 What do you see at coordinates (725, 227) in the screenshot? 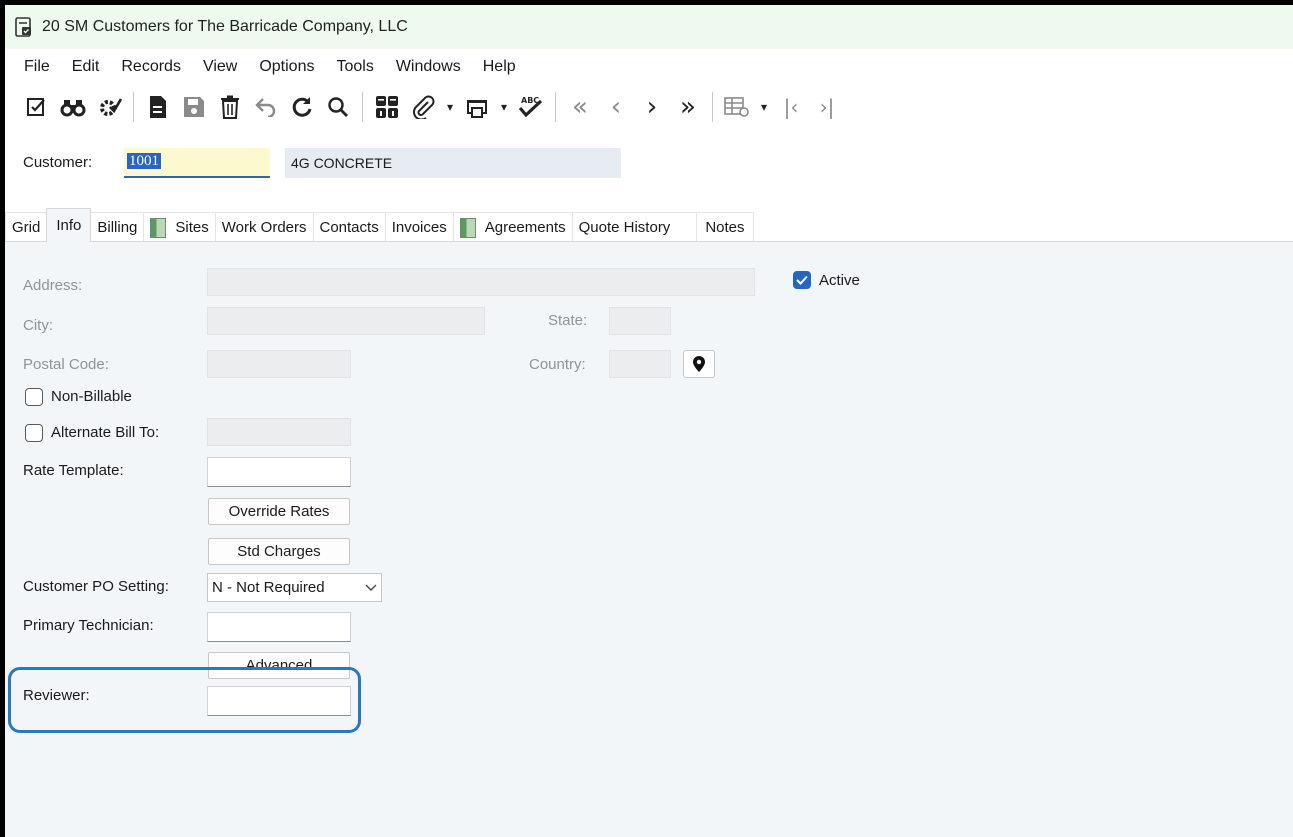
I see `tab-notes: Notes` at bounding box center [725, 227].